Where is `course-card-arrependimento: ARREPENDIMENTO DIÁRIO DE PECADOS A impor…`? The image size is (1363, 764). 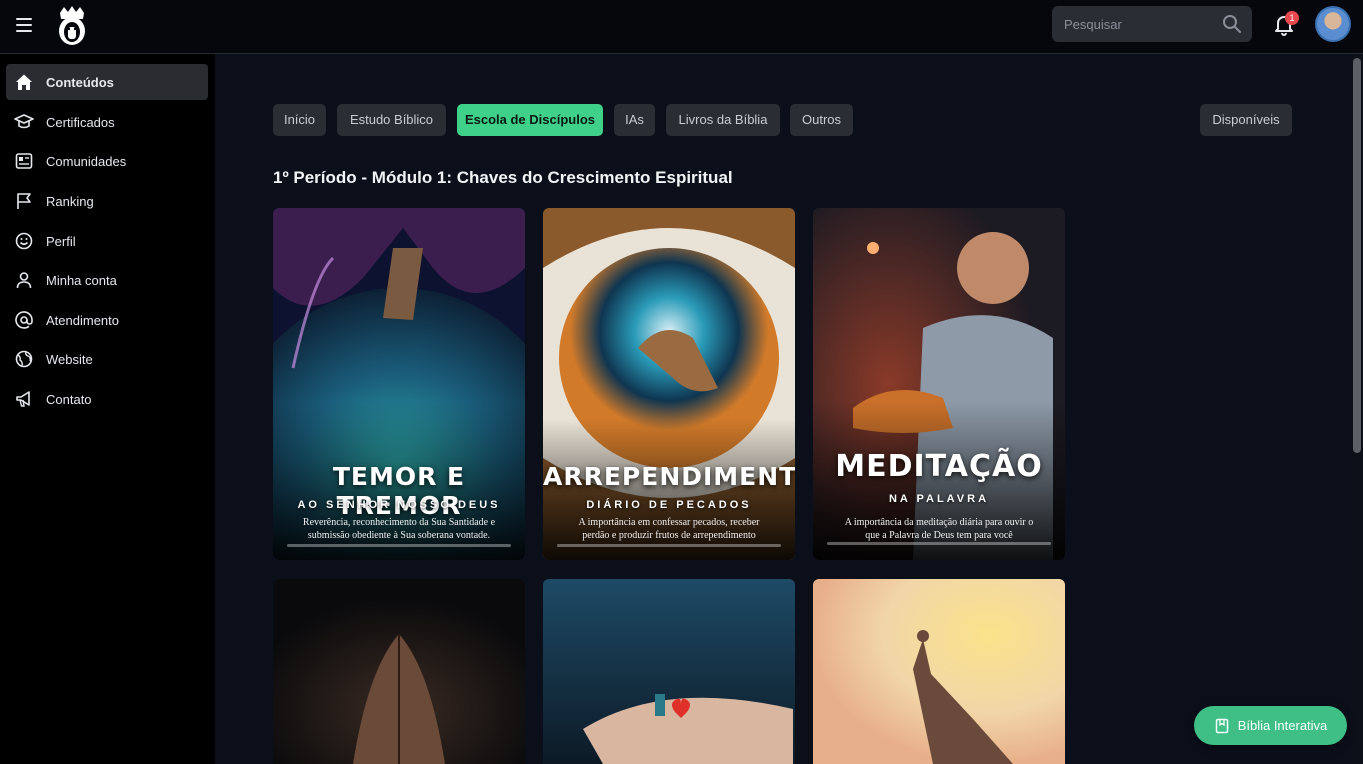 course-card-arrependimento: ARREPENDIMENTO DIÁRIO DE PECADOS A impor… is located at coordinates (669, 384).